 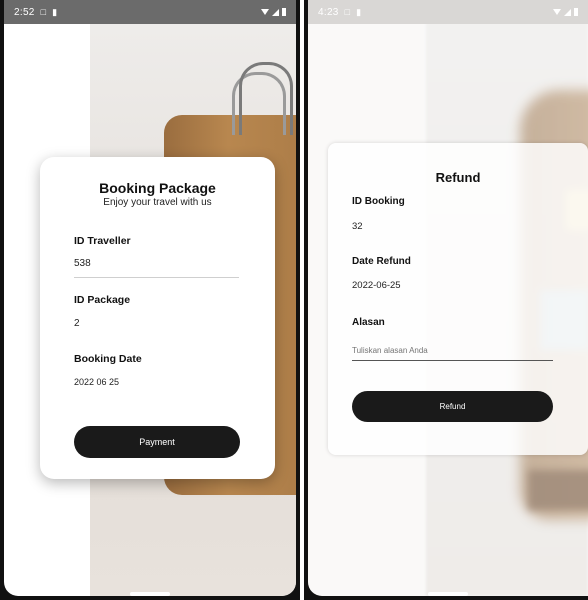 What do you see at coordinates (157, 202) in the screenshot?
I see `page-subtitle: Enjoy your travel with us` at bounding box center [157, 202].